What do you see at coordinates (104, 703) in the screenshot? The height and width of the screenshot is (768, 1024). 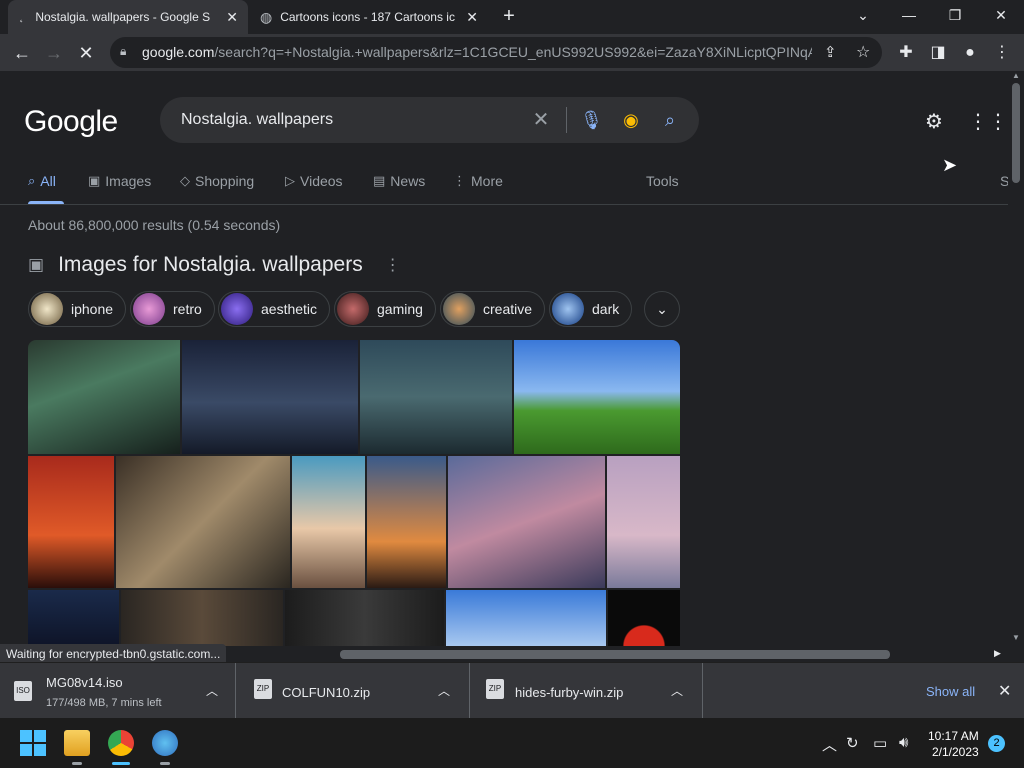 I see `download-progress: 177/498 MB, 7 mins left` at bounding box center [104, 703].